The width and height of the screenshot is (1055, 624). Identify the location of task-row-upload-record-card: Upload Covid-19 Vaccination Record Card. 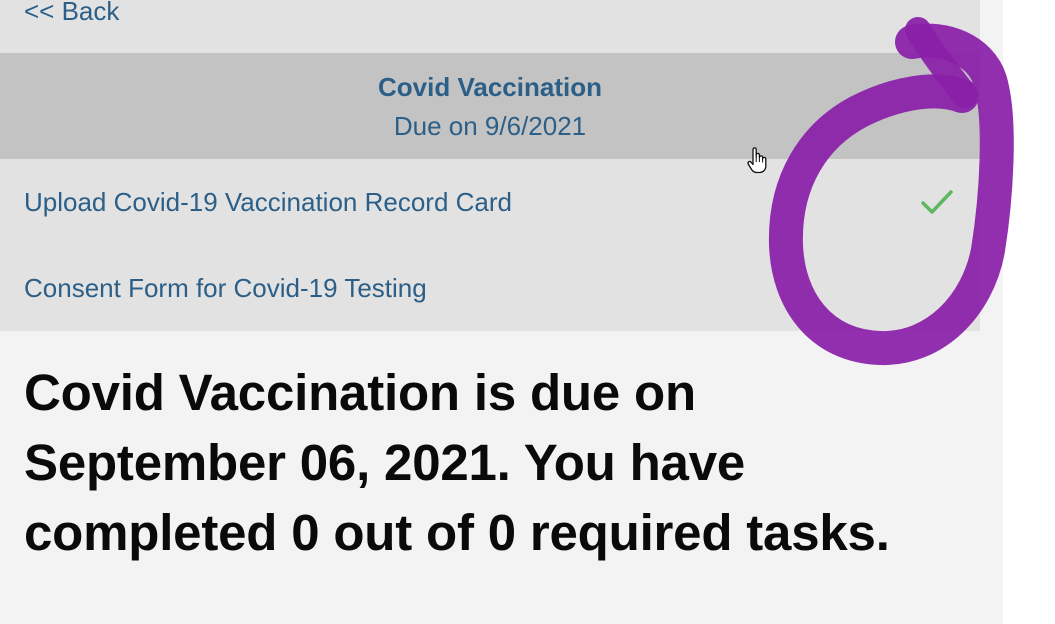
(490, 202).